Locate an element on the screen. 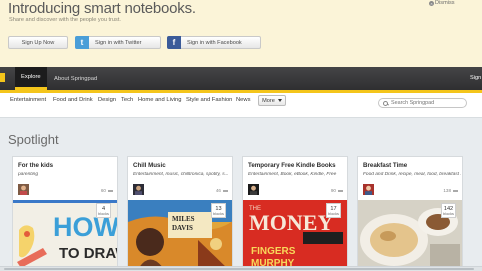 The width and height of the screenshot is (482, 271). svg-text: MONEY is located at coordinates (291, 222).